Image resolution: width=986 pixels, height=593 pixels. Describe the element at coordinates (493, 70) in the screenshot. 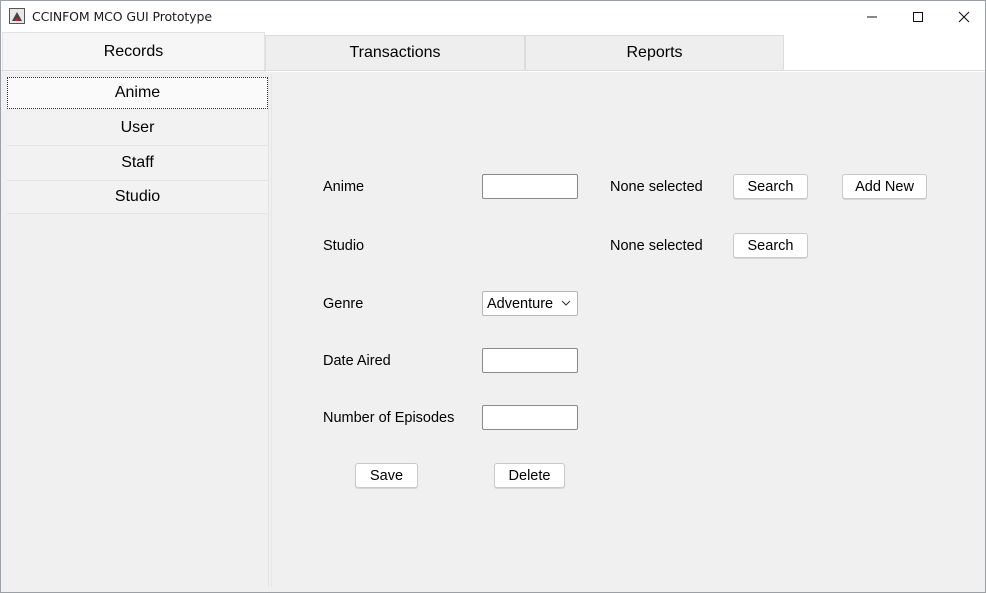

I see `tab-divider` at that location.